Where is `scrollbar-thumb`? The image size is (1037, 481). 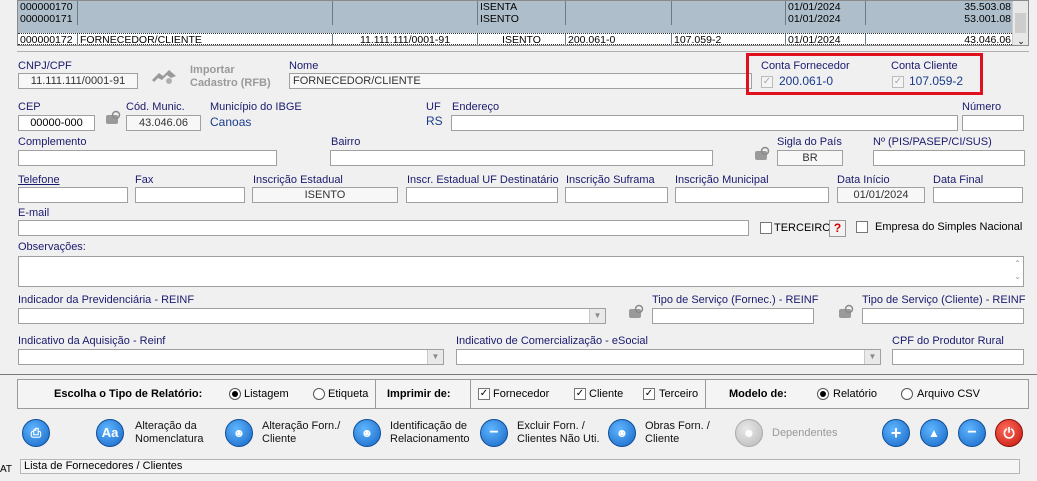
scrollbar-thumb is located at coordinates (1020, 23).